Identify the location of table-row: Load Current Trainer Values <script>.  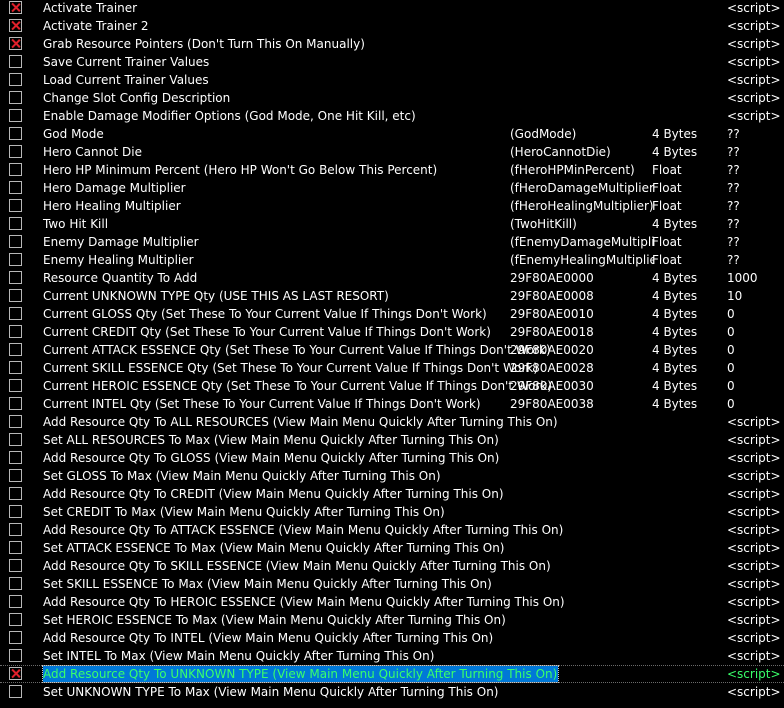
(392, 80).